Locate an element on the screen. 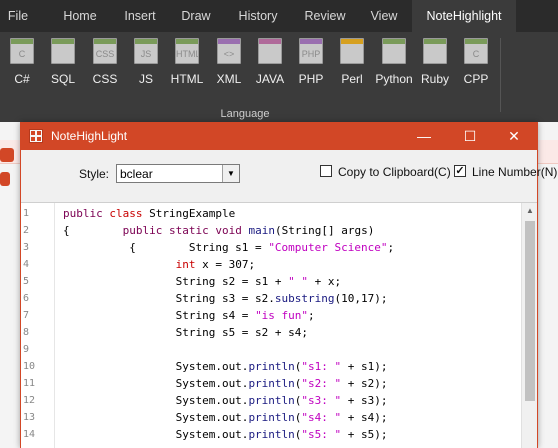  ribbon-divider is located at coordinates (500, 75).